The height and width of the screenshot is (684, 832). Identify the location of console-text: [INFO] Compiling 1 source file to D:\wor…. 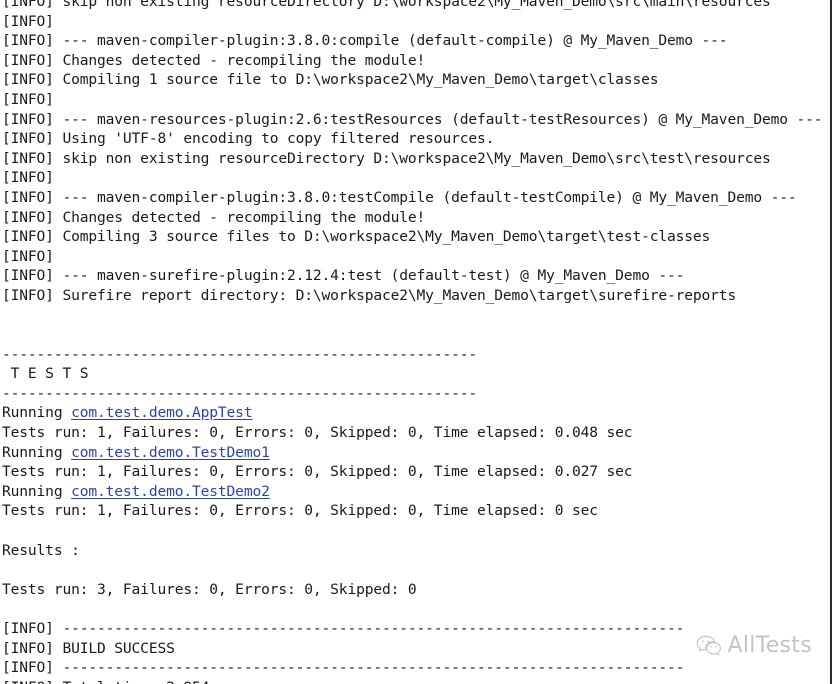
(330, 80).